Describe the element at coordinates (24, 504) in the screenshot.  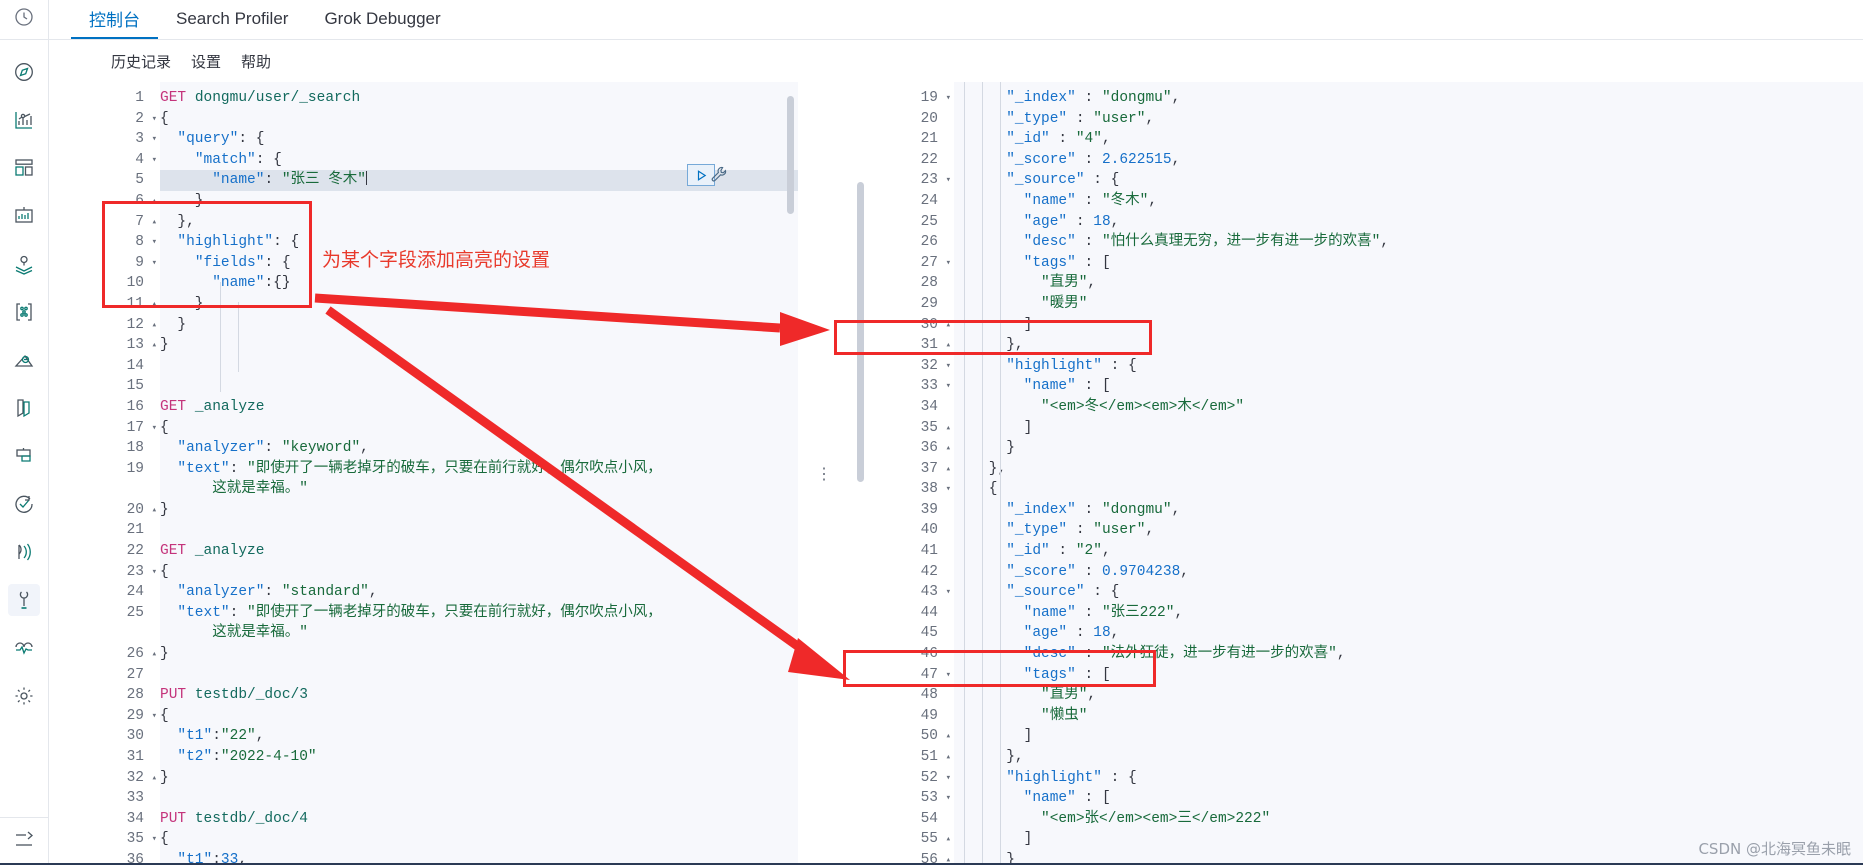
I see `uptime-icon` at that location.